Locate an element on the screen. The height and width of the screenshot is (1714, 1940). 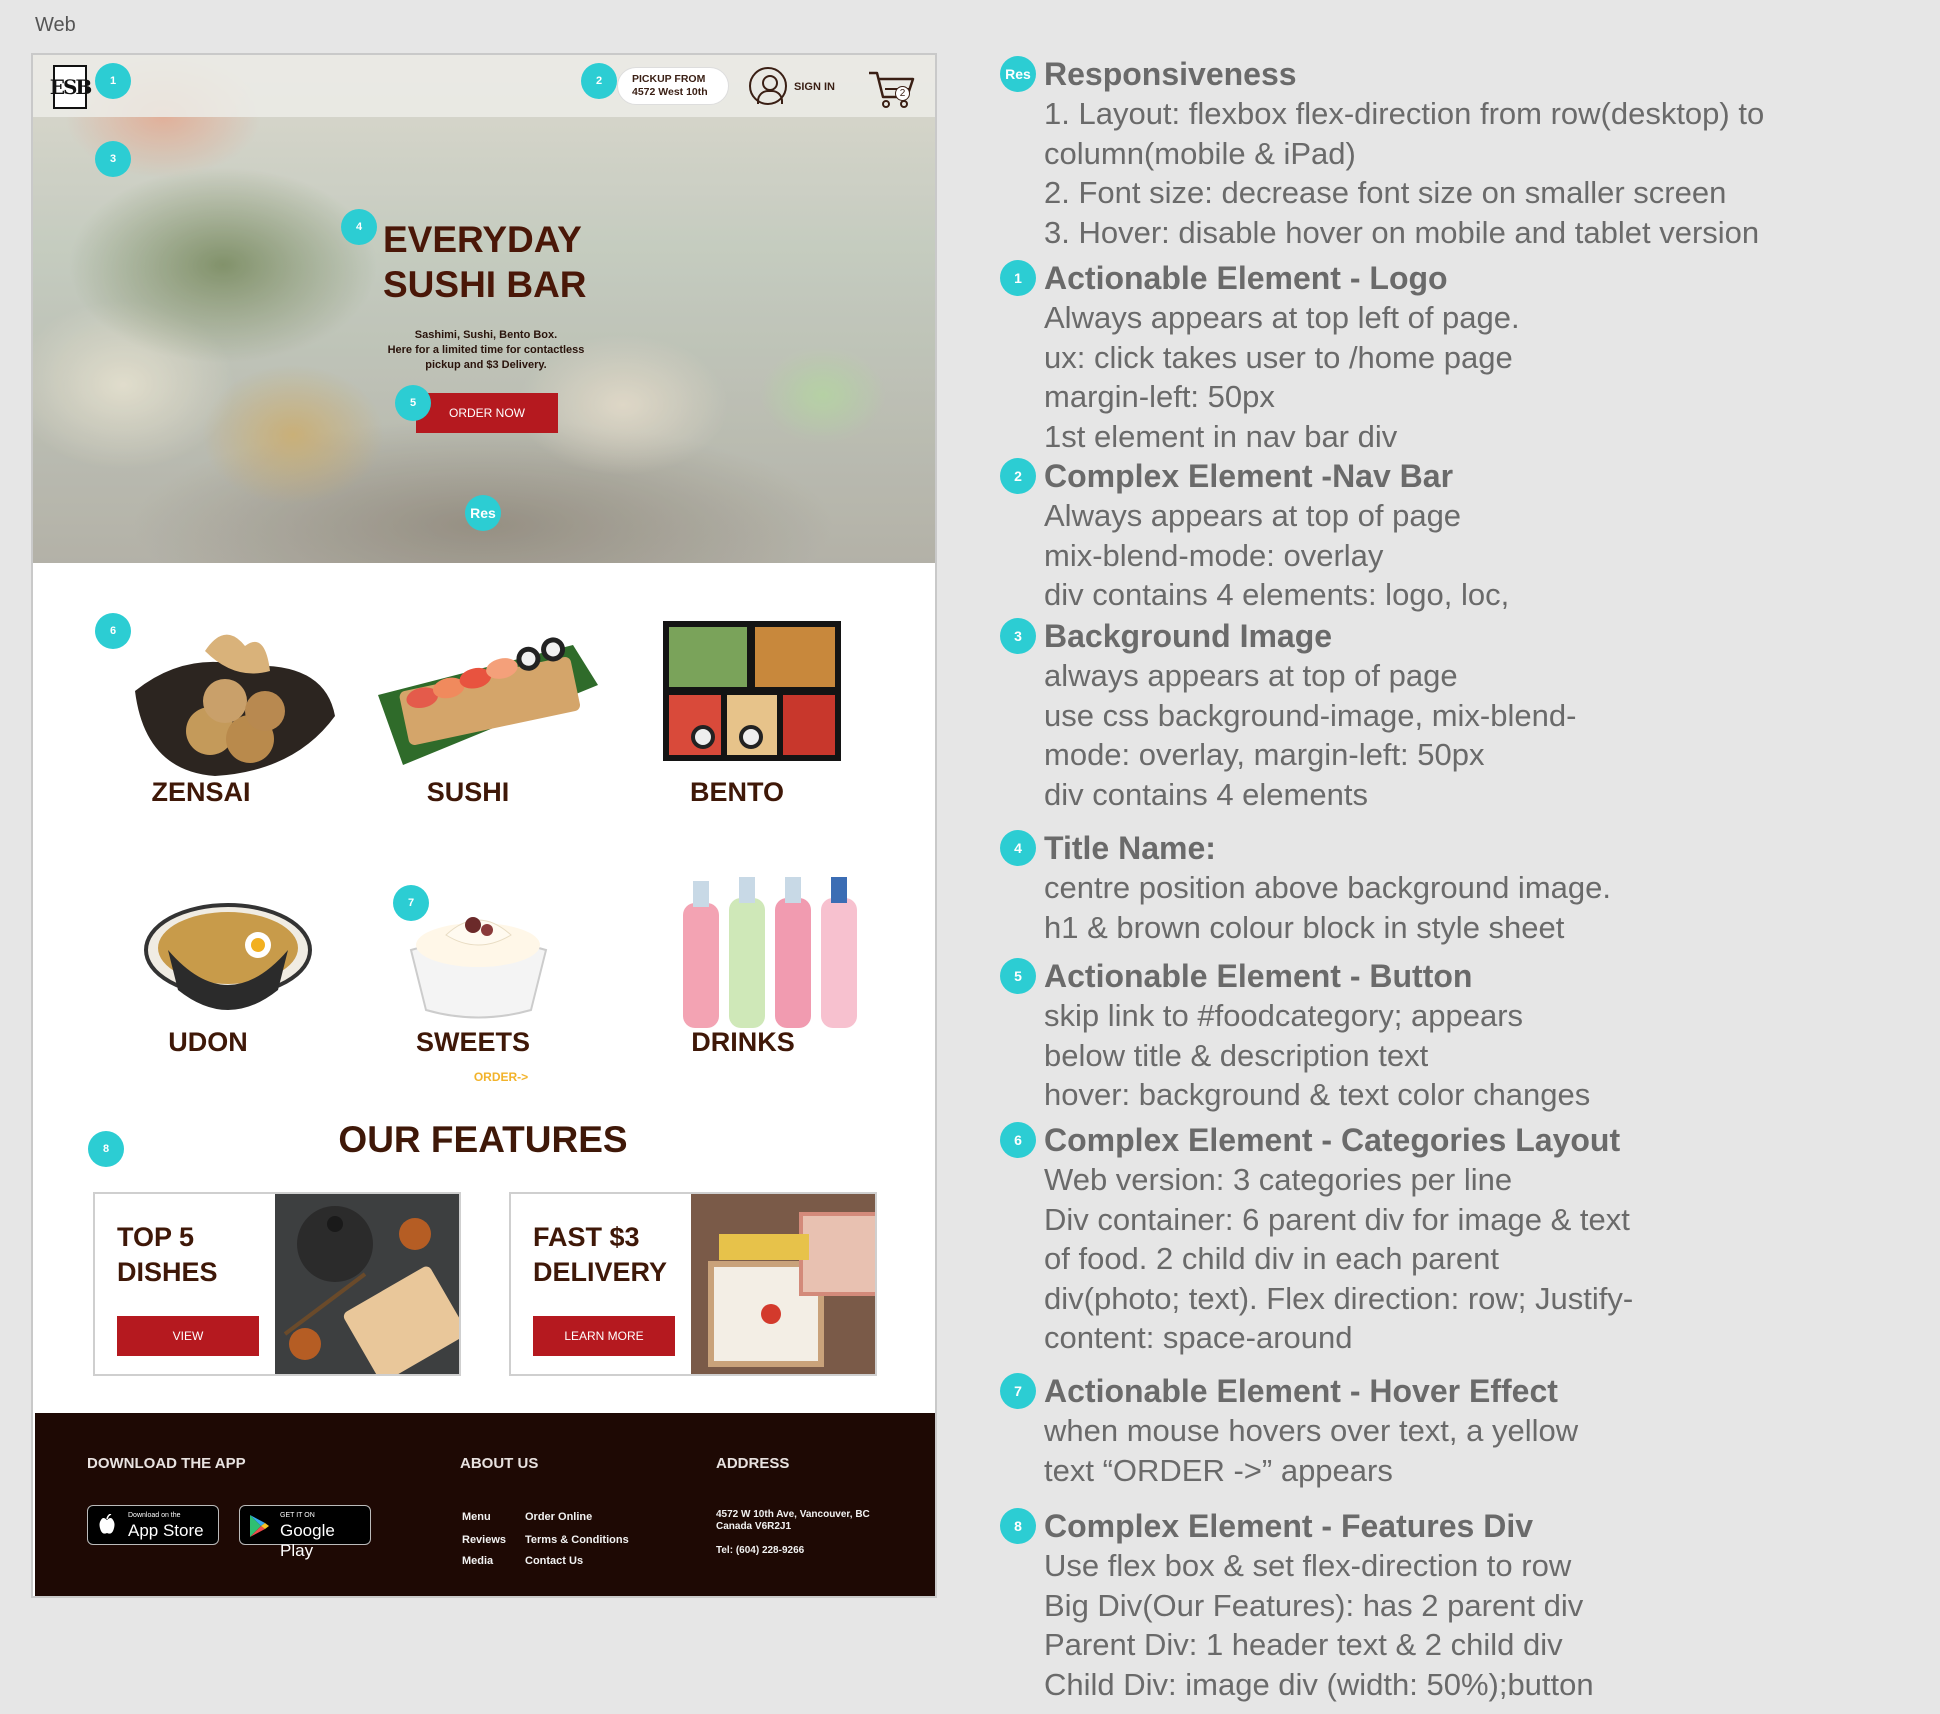
order-now-button: ORDER NOW is located at coordinates (487, 413).